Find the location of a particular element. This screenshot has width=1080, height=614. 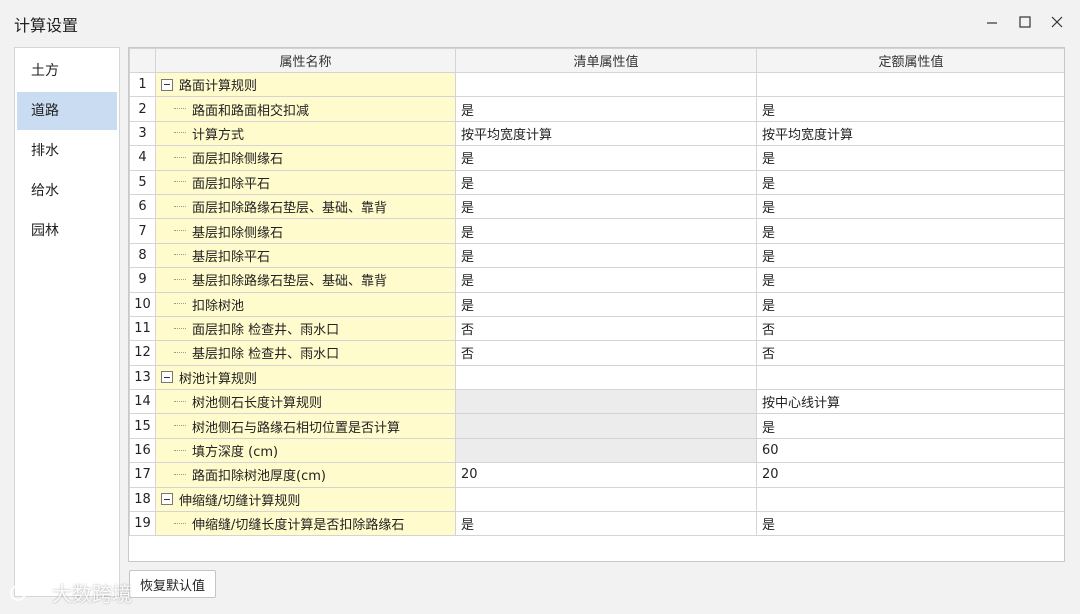

row-number-cell: 1 is located at coordinates (142, 84).